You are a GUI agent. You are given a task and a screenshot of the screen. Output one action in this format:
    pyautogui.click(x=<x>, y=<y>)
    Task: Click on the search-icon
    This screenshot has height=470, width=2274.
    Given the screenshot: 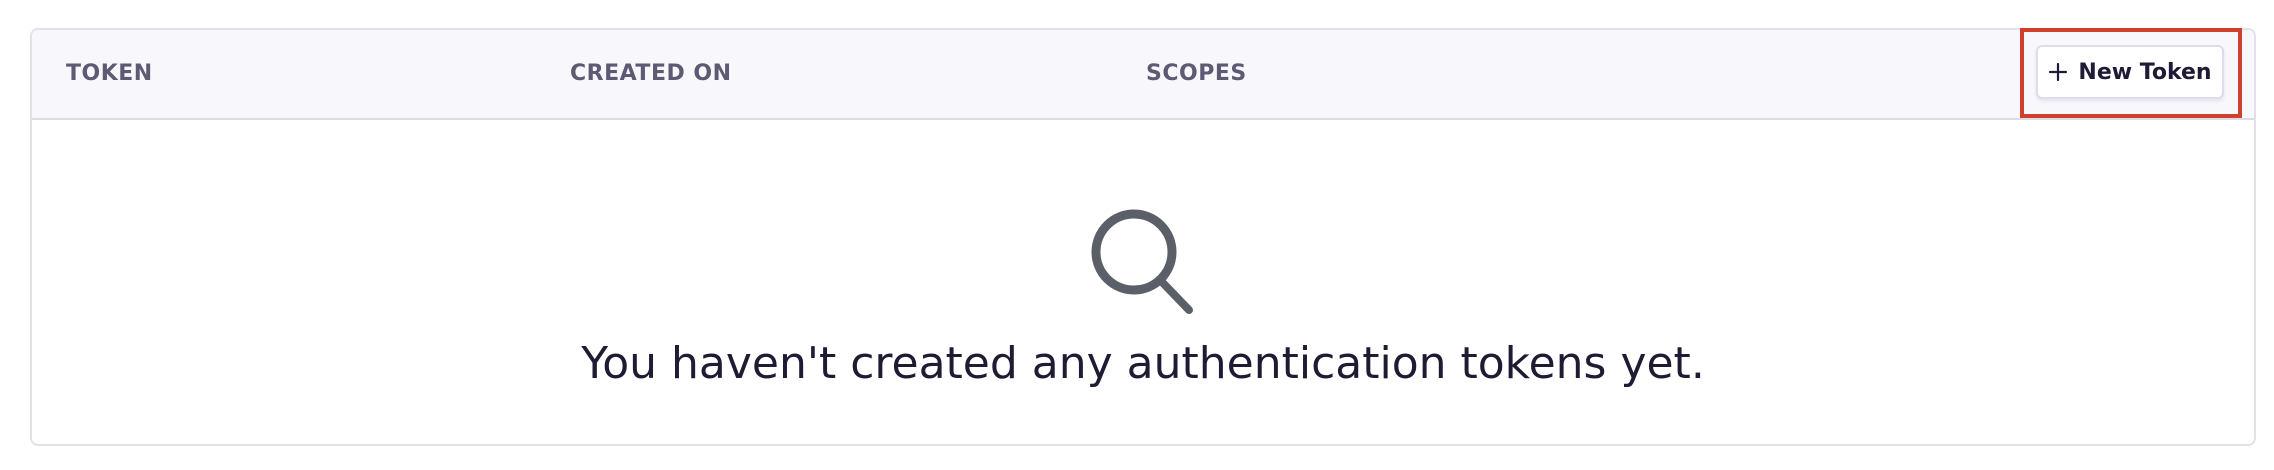 What is the action you would take?
    pyautogui.click(x=1142, y=261)
    